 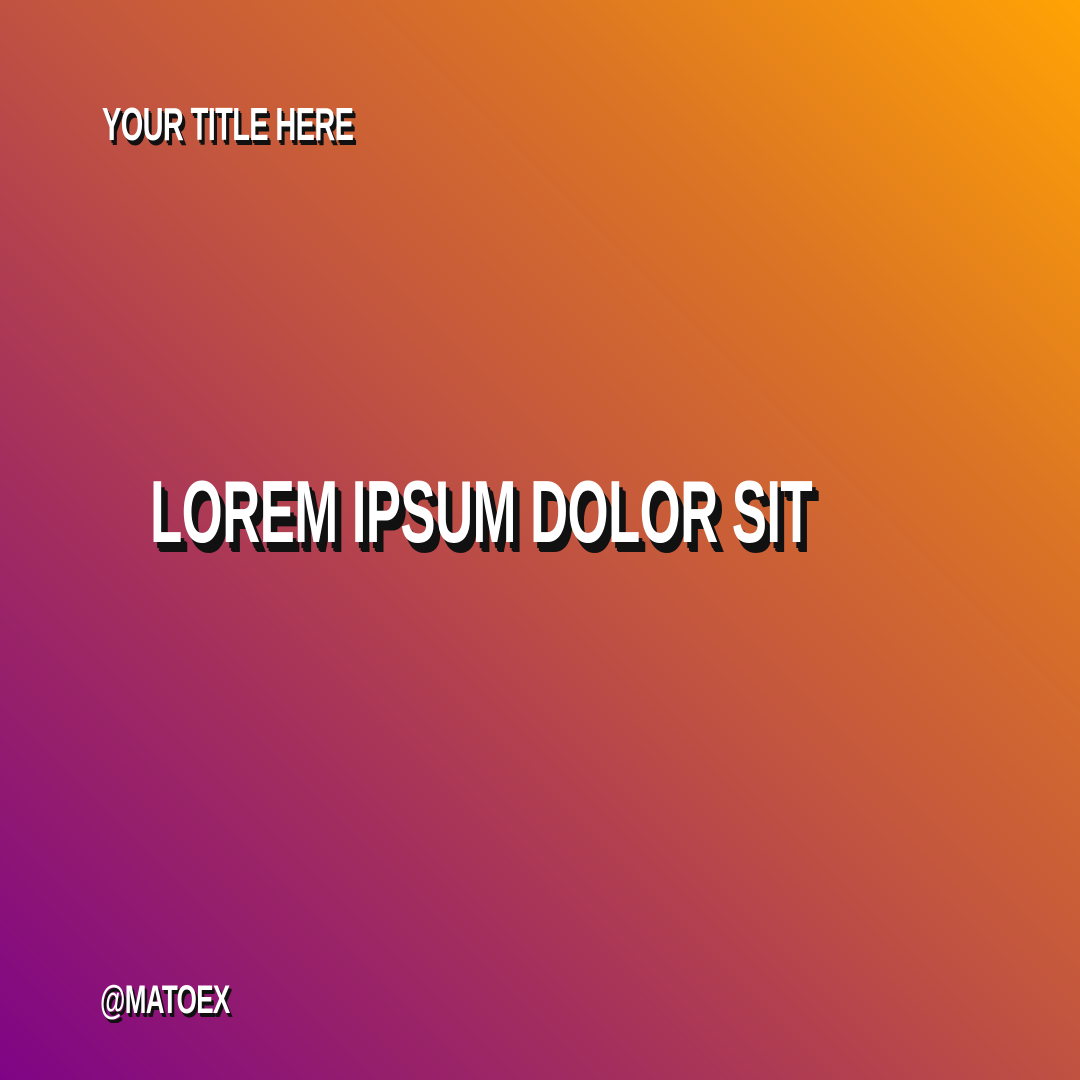 What do you see at coordinates (165, 1000) in the screenshot?
I see `author-handle: @MATOEX` at bounding box center [165, 1000].